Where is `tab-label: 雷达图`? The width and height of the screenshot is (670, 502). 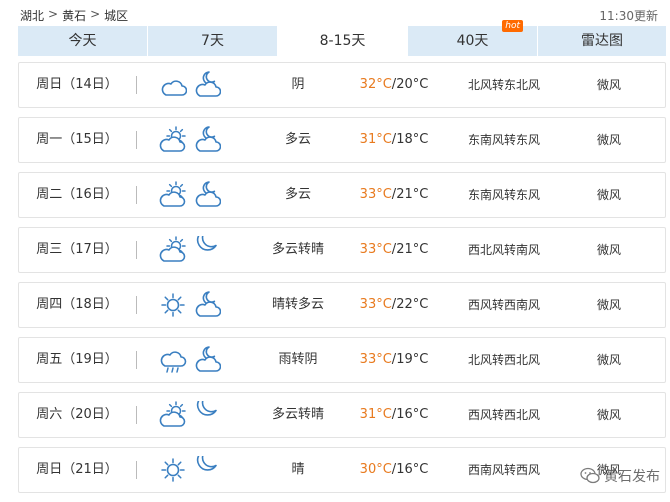 tab-label: 雷达图 is located at coordinates (602, 41).